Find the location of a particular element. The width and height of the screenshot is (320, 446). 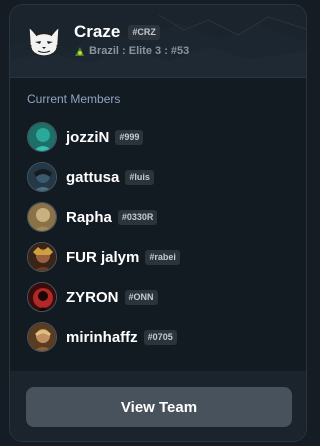

member-tag: #0330R is located at coordinates (137, 217).